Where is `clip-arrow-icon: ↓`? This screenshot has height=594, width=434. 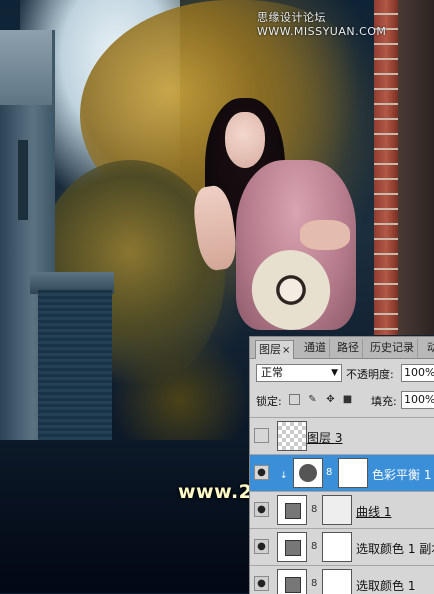 clip-arrow-icon: ↓ is located at coordinates (284, 476).